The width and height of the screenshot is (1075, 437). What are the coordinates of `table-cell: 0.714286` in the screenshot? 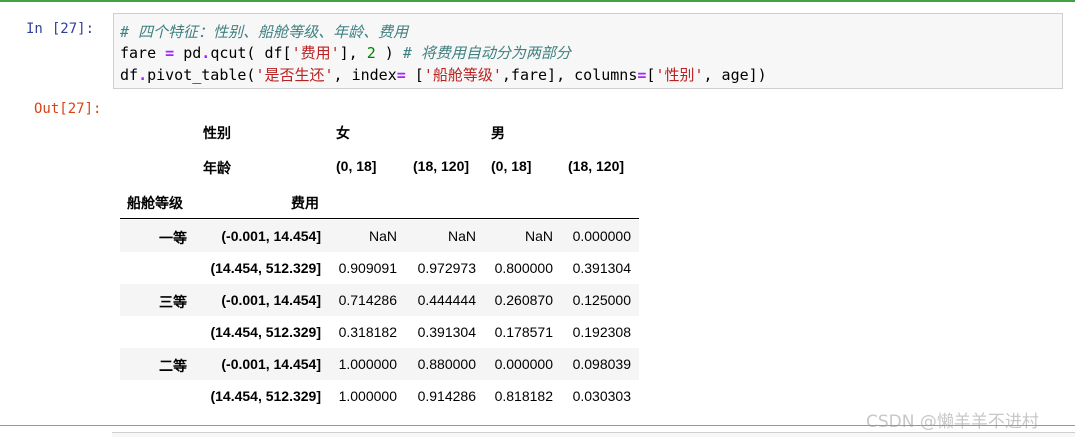 It's located at (367, 300).